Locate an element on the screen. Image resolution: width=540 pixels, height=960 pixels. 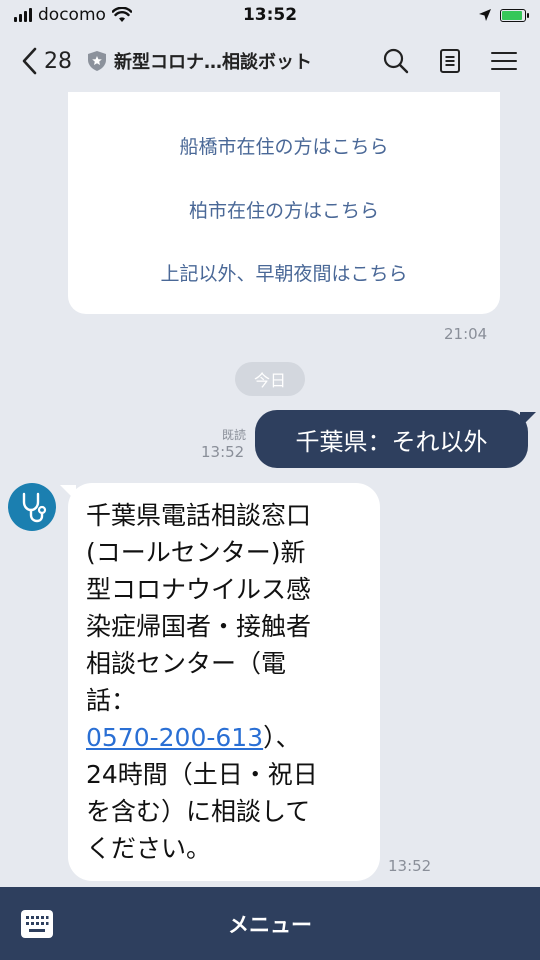
menu-icon is located at coordinates (504, 61).